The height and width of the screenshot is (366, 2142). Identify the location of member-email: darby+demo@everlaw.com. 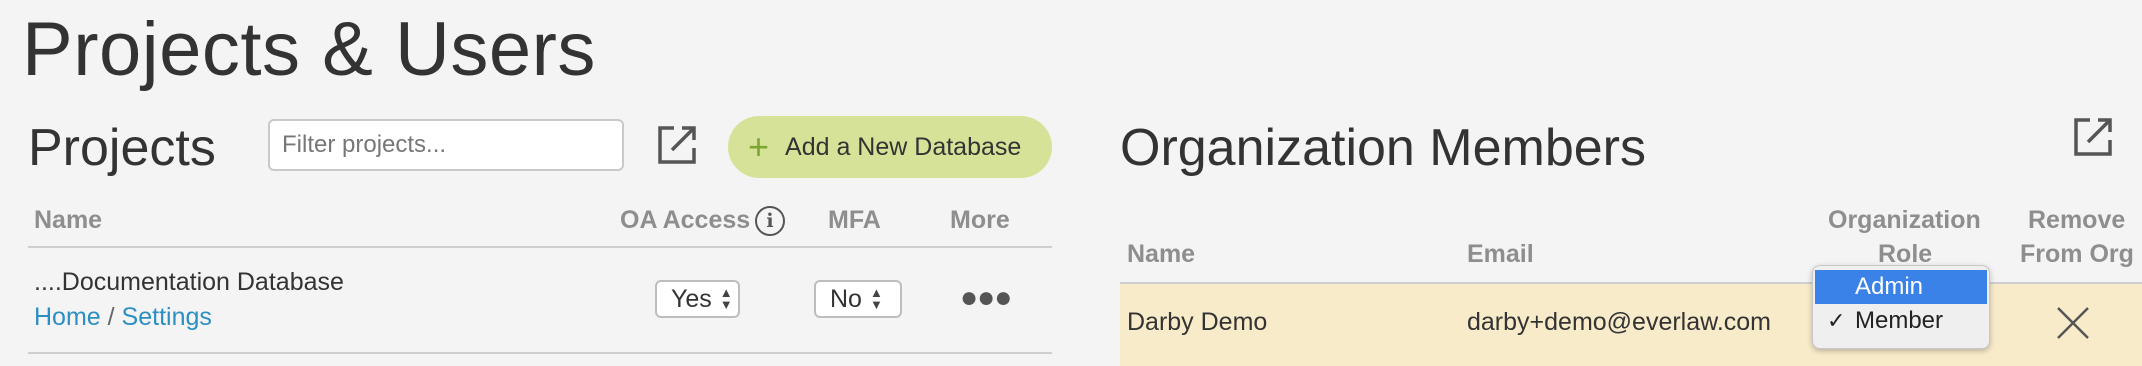
(1619, 322).